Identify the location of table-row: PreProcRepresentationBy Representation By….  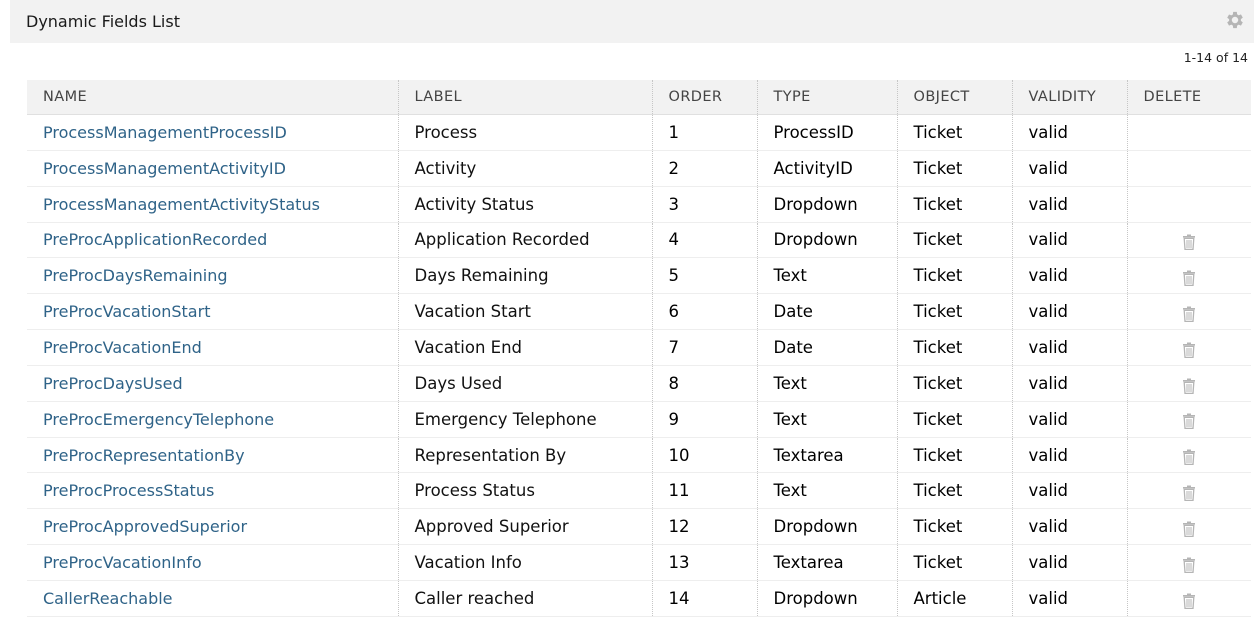
(639, 455).